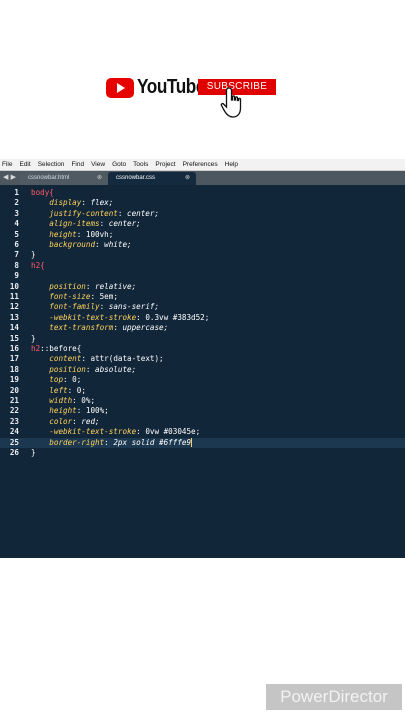 This screenshot has height=720, width=405. What do you see at coordinates (115, 244) in the screenshot?
I see `value-token: white;` at bounding box center [115, 244].